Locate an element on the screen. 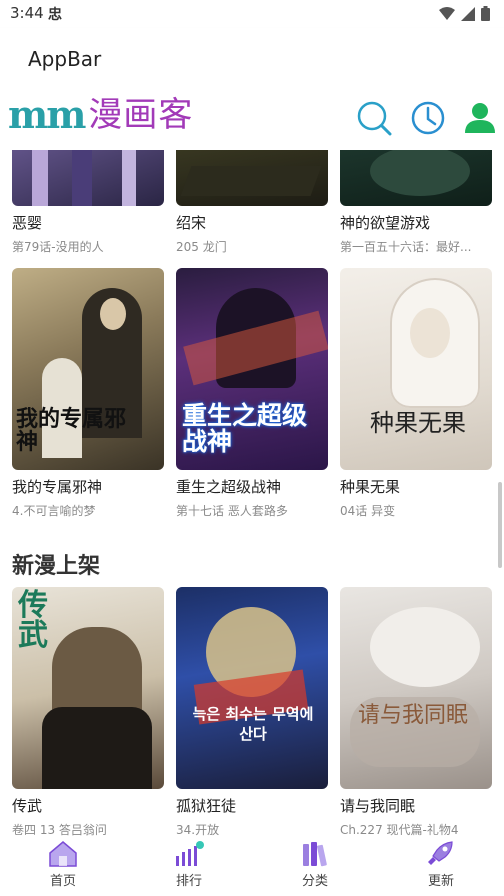 This screenshot has height=896, width=504. status-icons is located at coordinates (464, 13).